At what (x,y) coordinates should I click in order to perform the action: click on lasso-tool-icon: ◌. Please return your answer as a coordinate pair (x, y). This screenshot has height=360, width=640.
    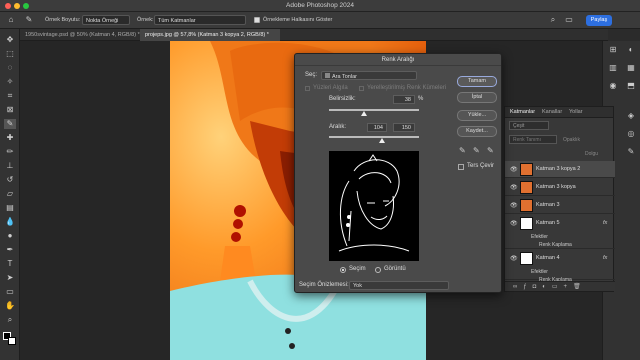
    Looking at the image, I should click on (10, 68).